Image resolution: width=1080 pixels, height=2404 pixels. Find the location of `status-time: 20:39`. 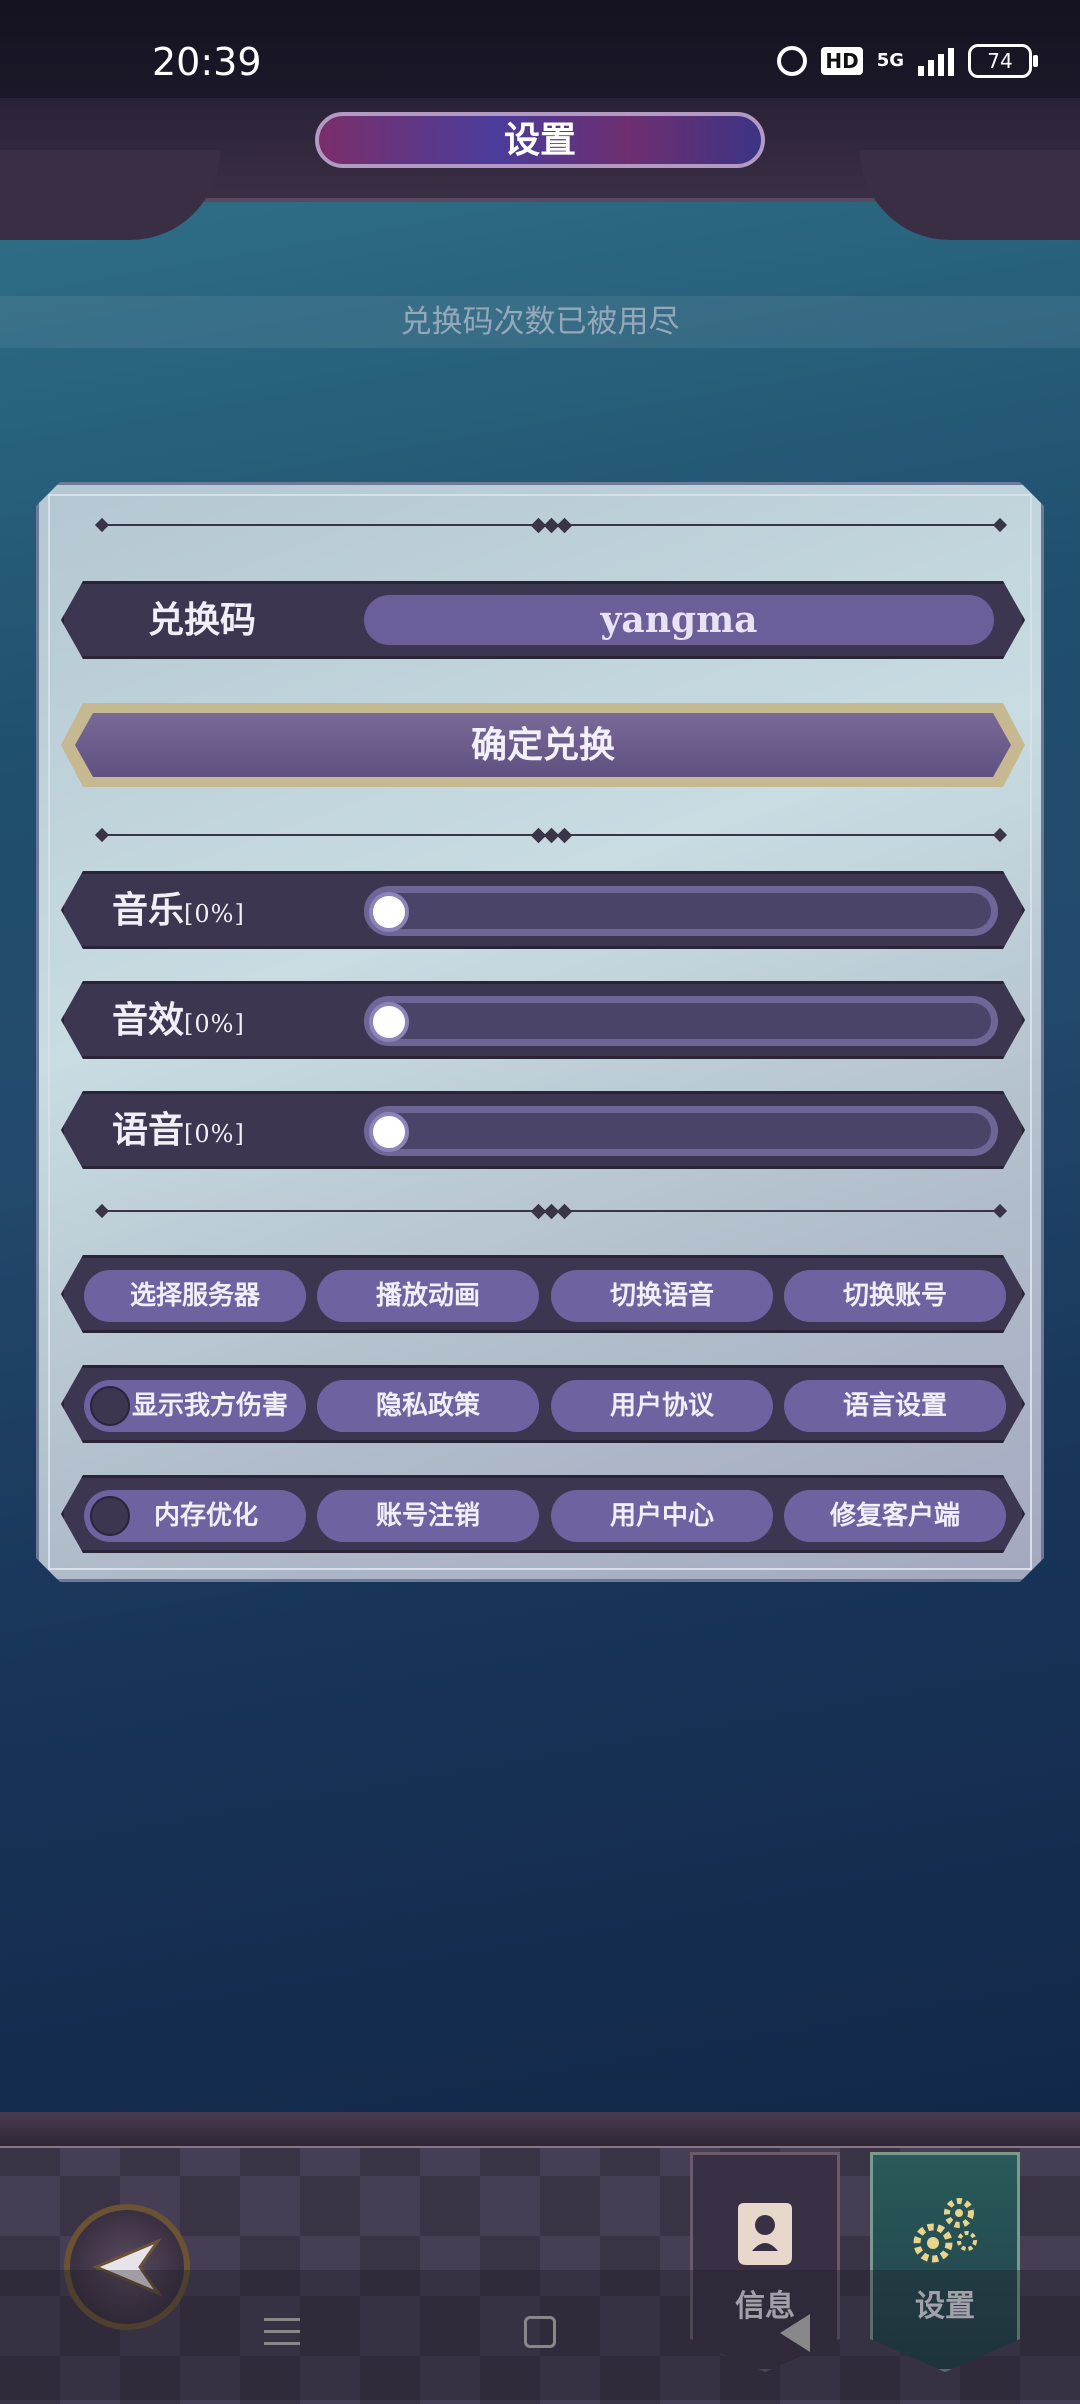

status-time: 20:39 is located at coordinates (207, 62).